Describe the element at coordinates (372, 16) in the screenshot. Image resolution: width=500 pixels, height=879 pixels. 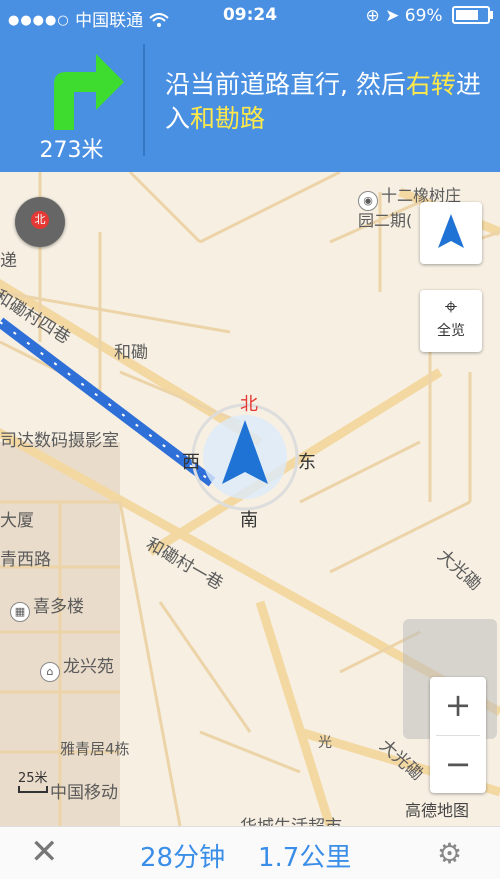
I see `rotation-lock-icon: ⊕` at that location.